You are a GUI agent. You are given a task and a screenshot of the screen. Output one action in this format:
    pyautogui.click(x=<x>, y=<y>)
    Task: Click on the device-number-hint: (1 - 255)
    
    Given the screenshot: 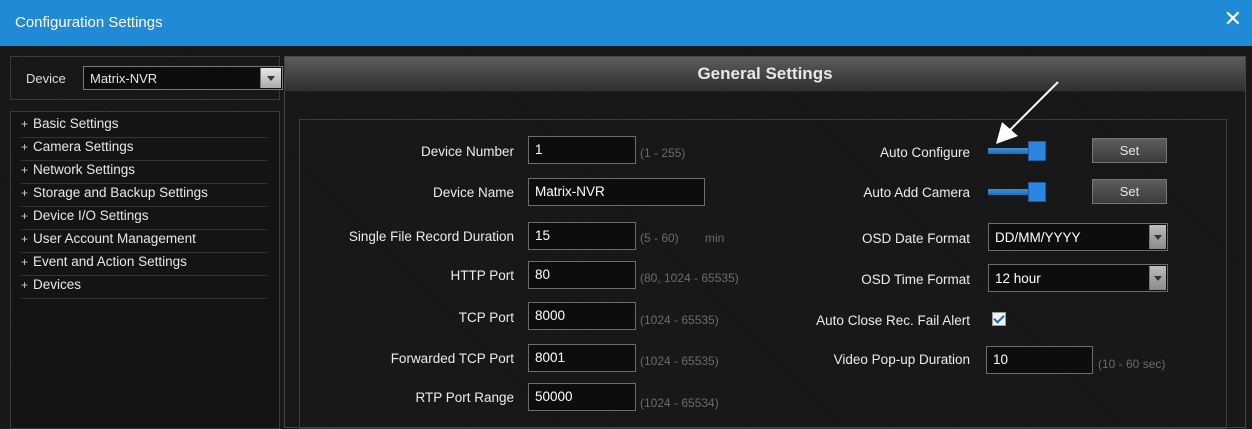 What is the action you would take?
    pyautogui.click(x=663, y=153)
    